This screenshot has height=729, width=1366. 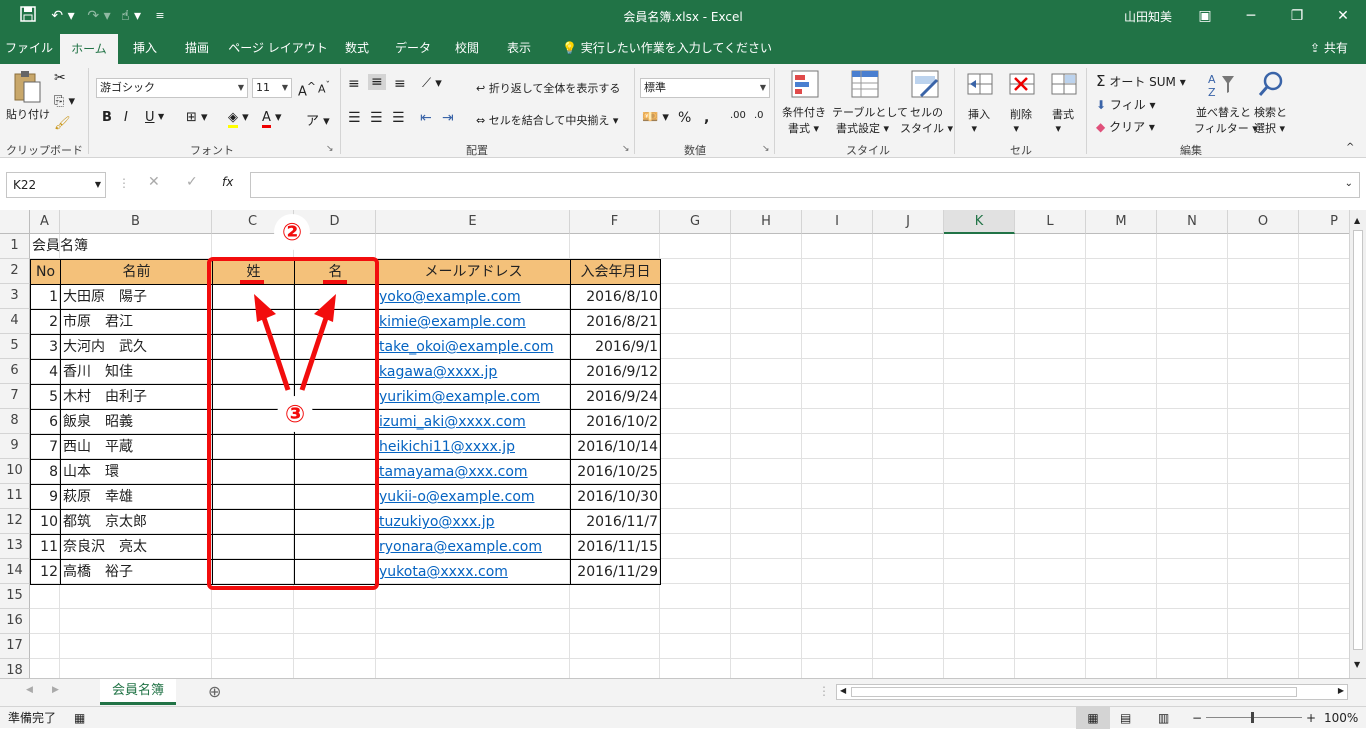 What do you see at coordinates (107, 117) in the screenshot?
I see `bold-button: B` at bounding box center [107, 117].